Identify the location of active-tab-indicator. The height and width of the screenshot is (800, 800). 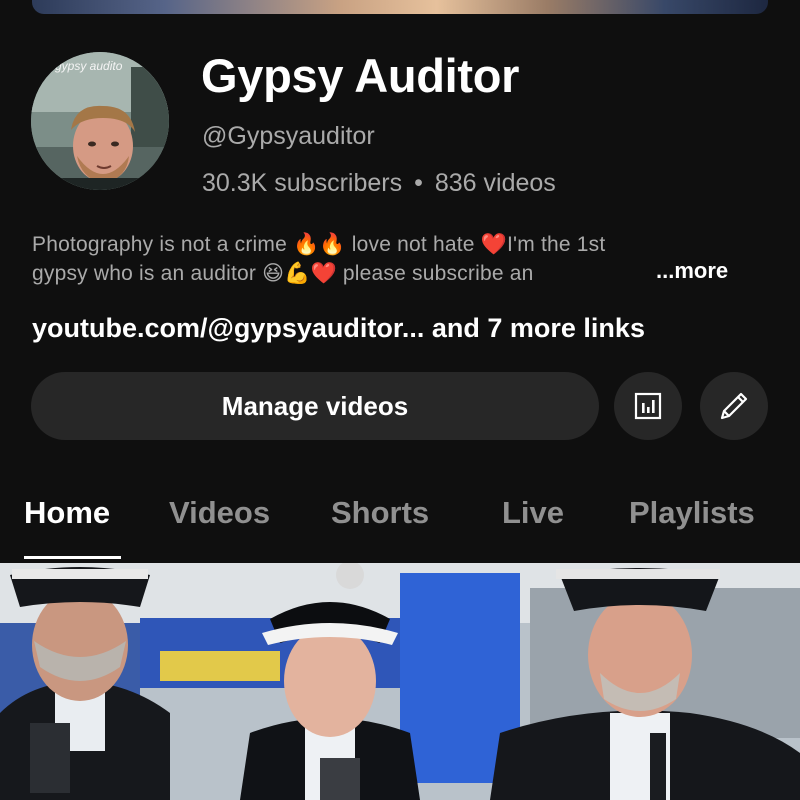
(72, 557).